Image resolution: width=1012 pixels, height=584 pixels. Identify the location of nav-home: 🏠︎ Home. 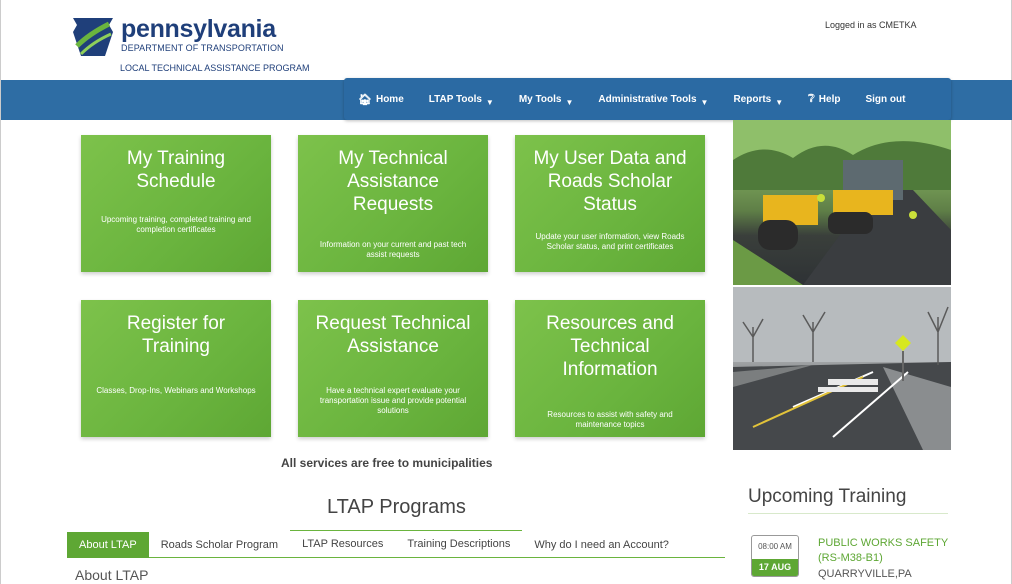
(379, 99).